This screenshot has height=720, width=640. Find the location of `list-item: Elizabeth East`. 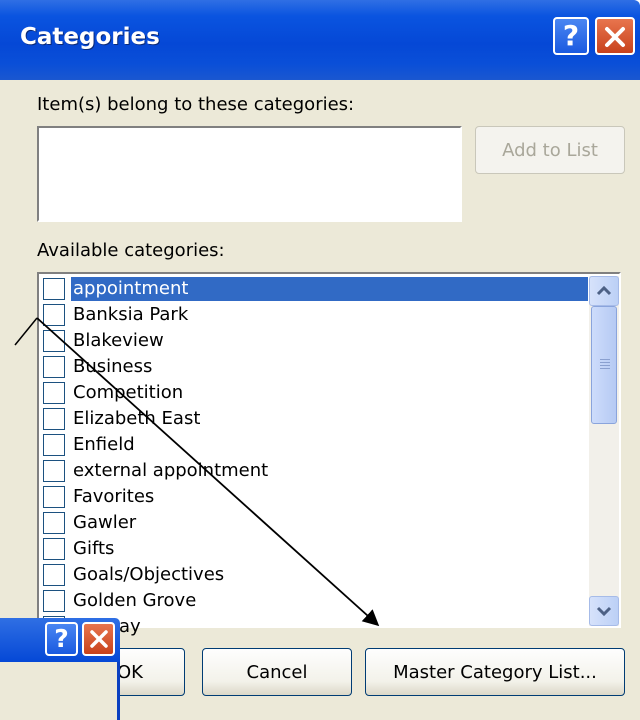

list-item: Elizabeth East is located at coordinates (314, 419).